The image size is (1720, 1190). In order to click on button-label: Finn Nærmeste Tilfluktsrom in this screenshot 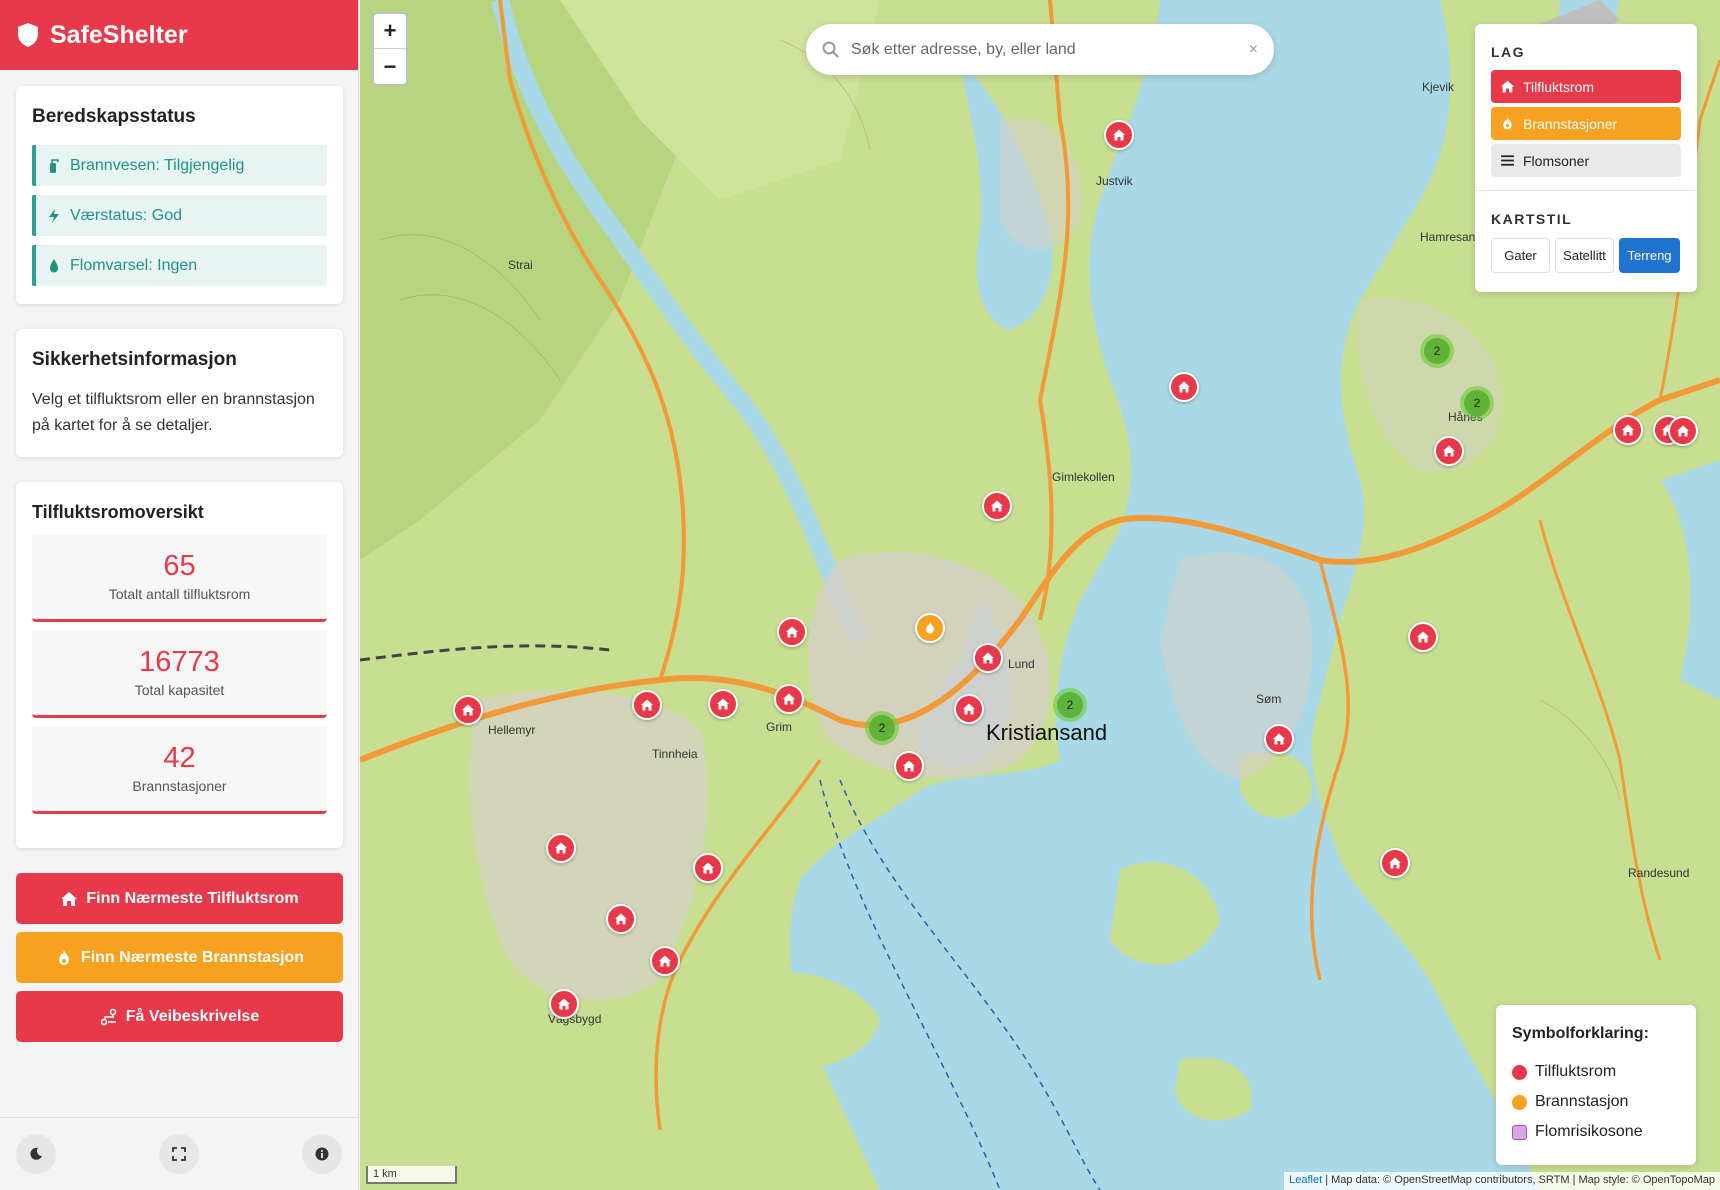, I will do `click(192, 898)`.